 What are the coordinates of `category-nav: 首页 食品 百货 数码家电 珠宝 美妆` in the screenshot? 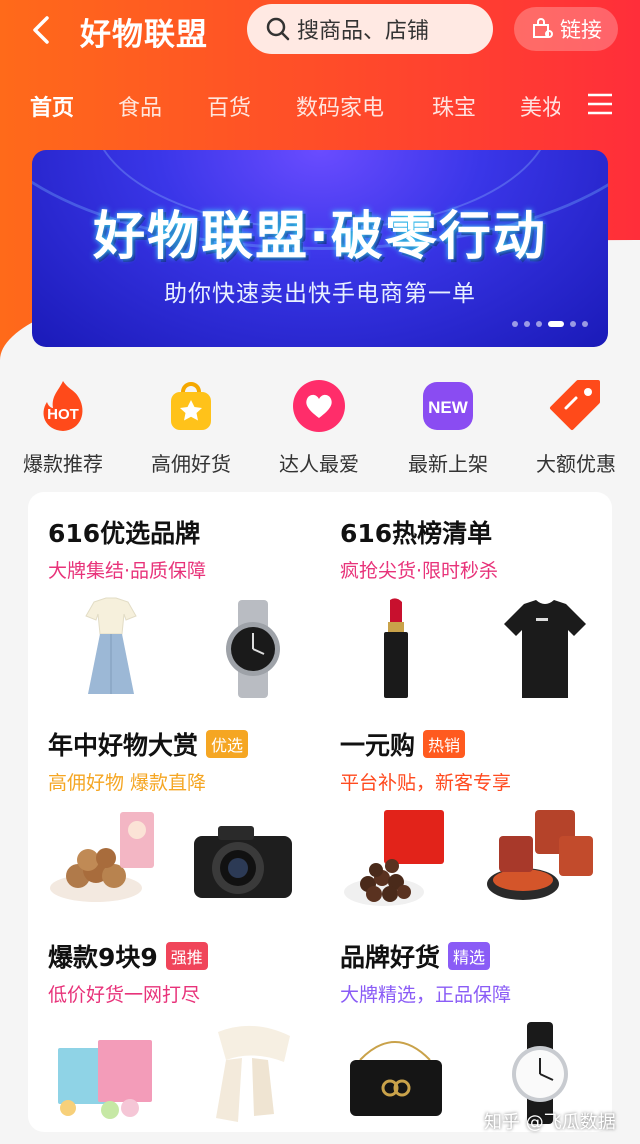 It's located at (320, 105).